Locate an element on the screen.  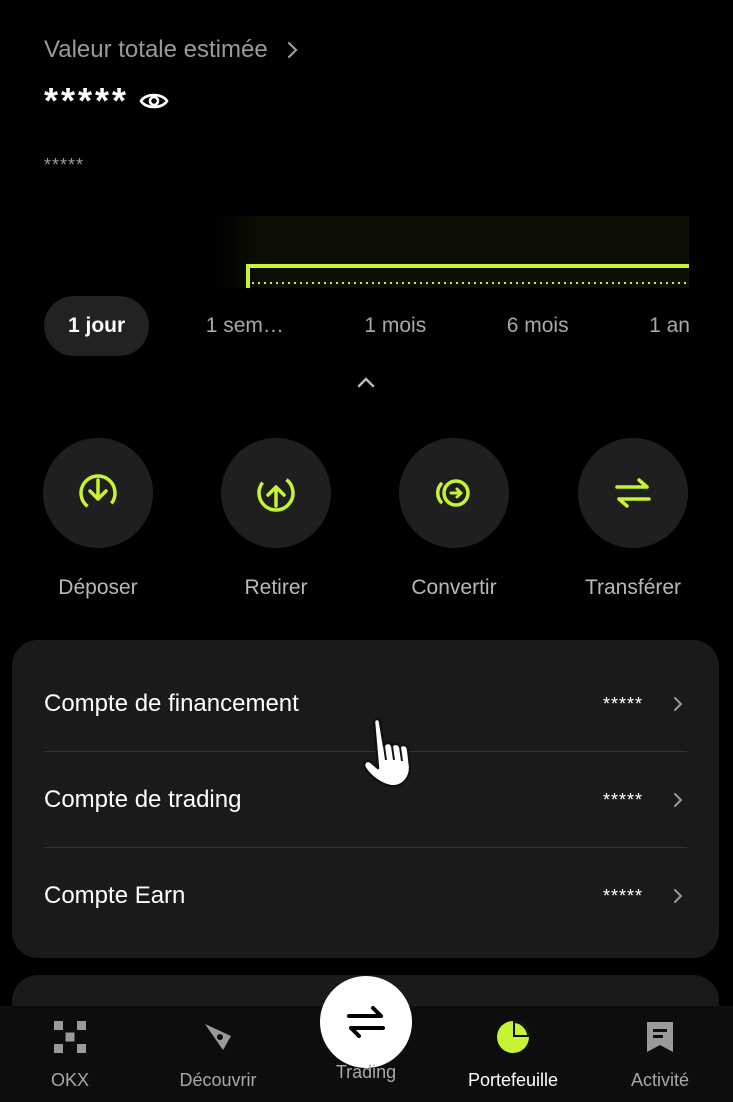
convert-button: Convertir is located at coordinates (454, 519).